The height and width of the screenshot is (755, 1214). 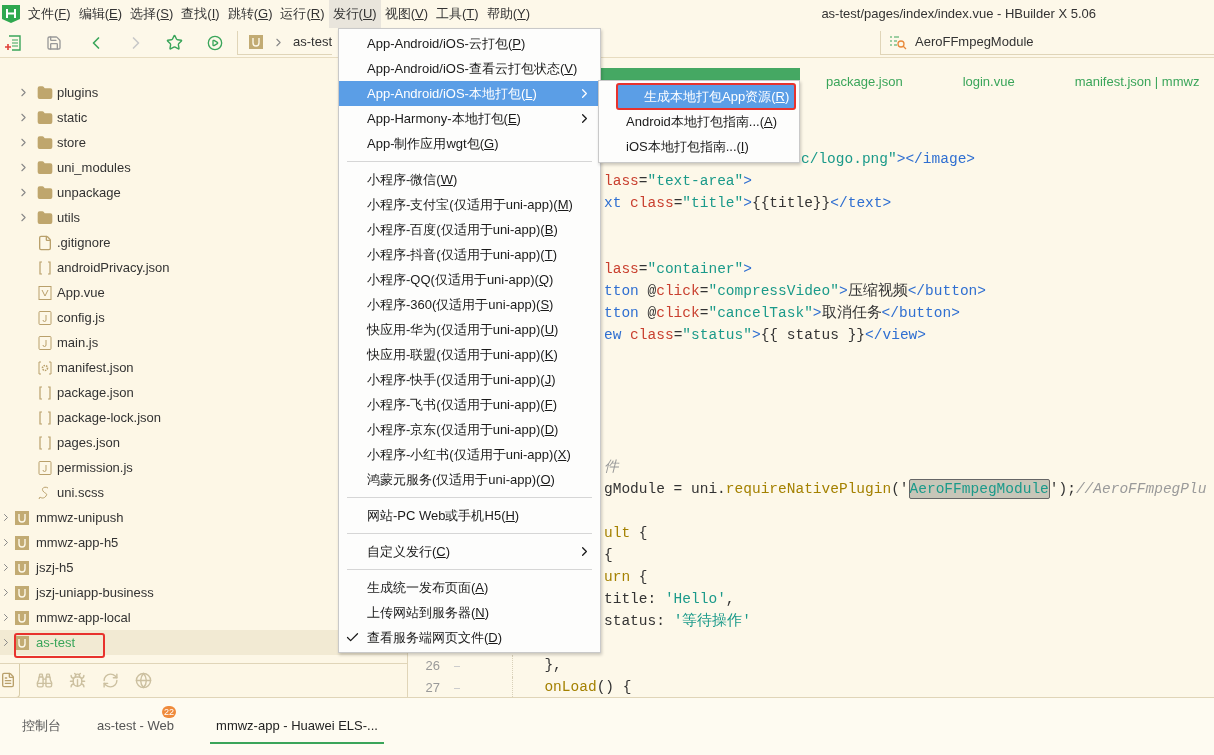 I want to click on menu-option-label: App-Android/iOS-本地打包(L), so click(x=452, y=93).